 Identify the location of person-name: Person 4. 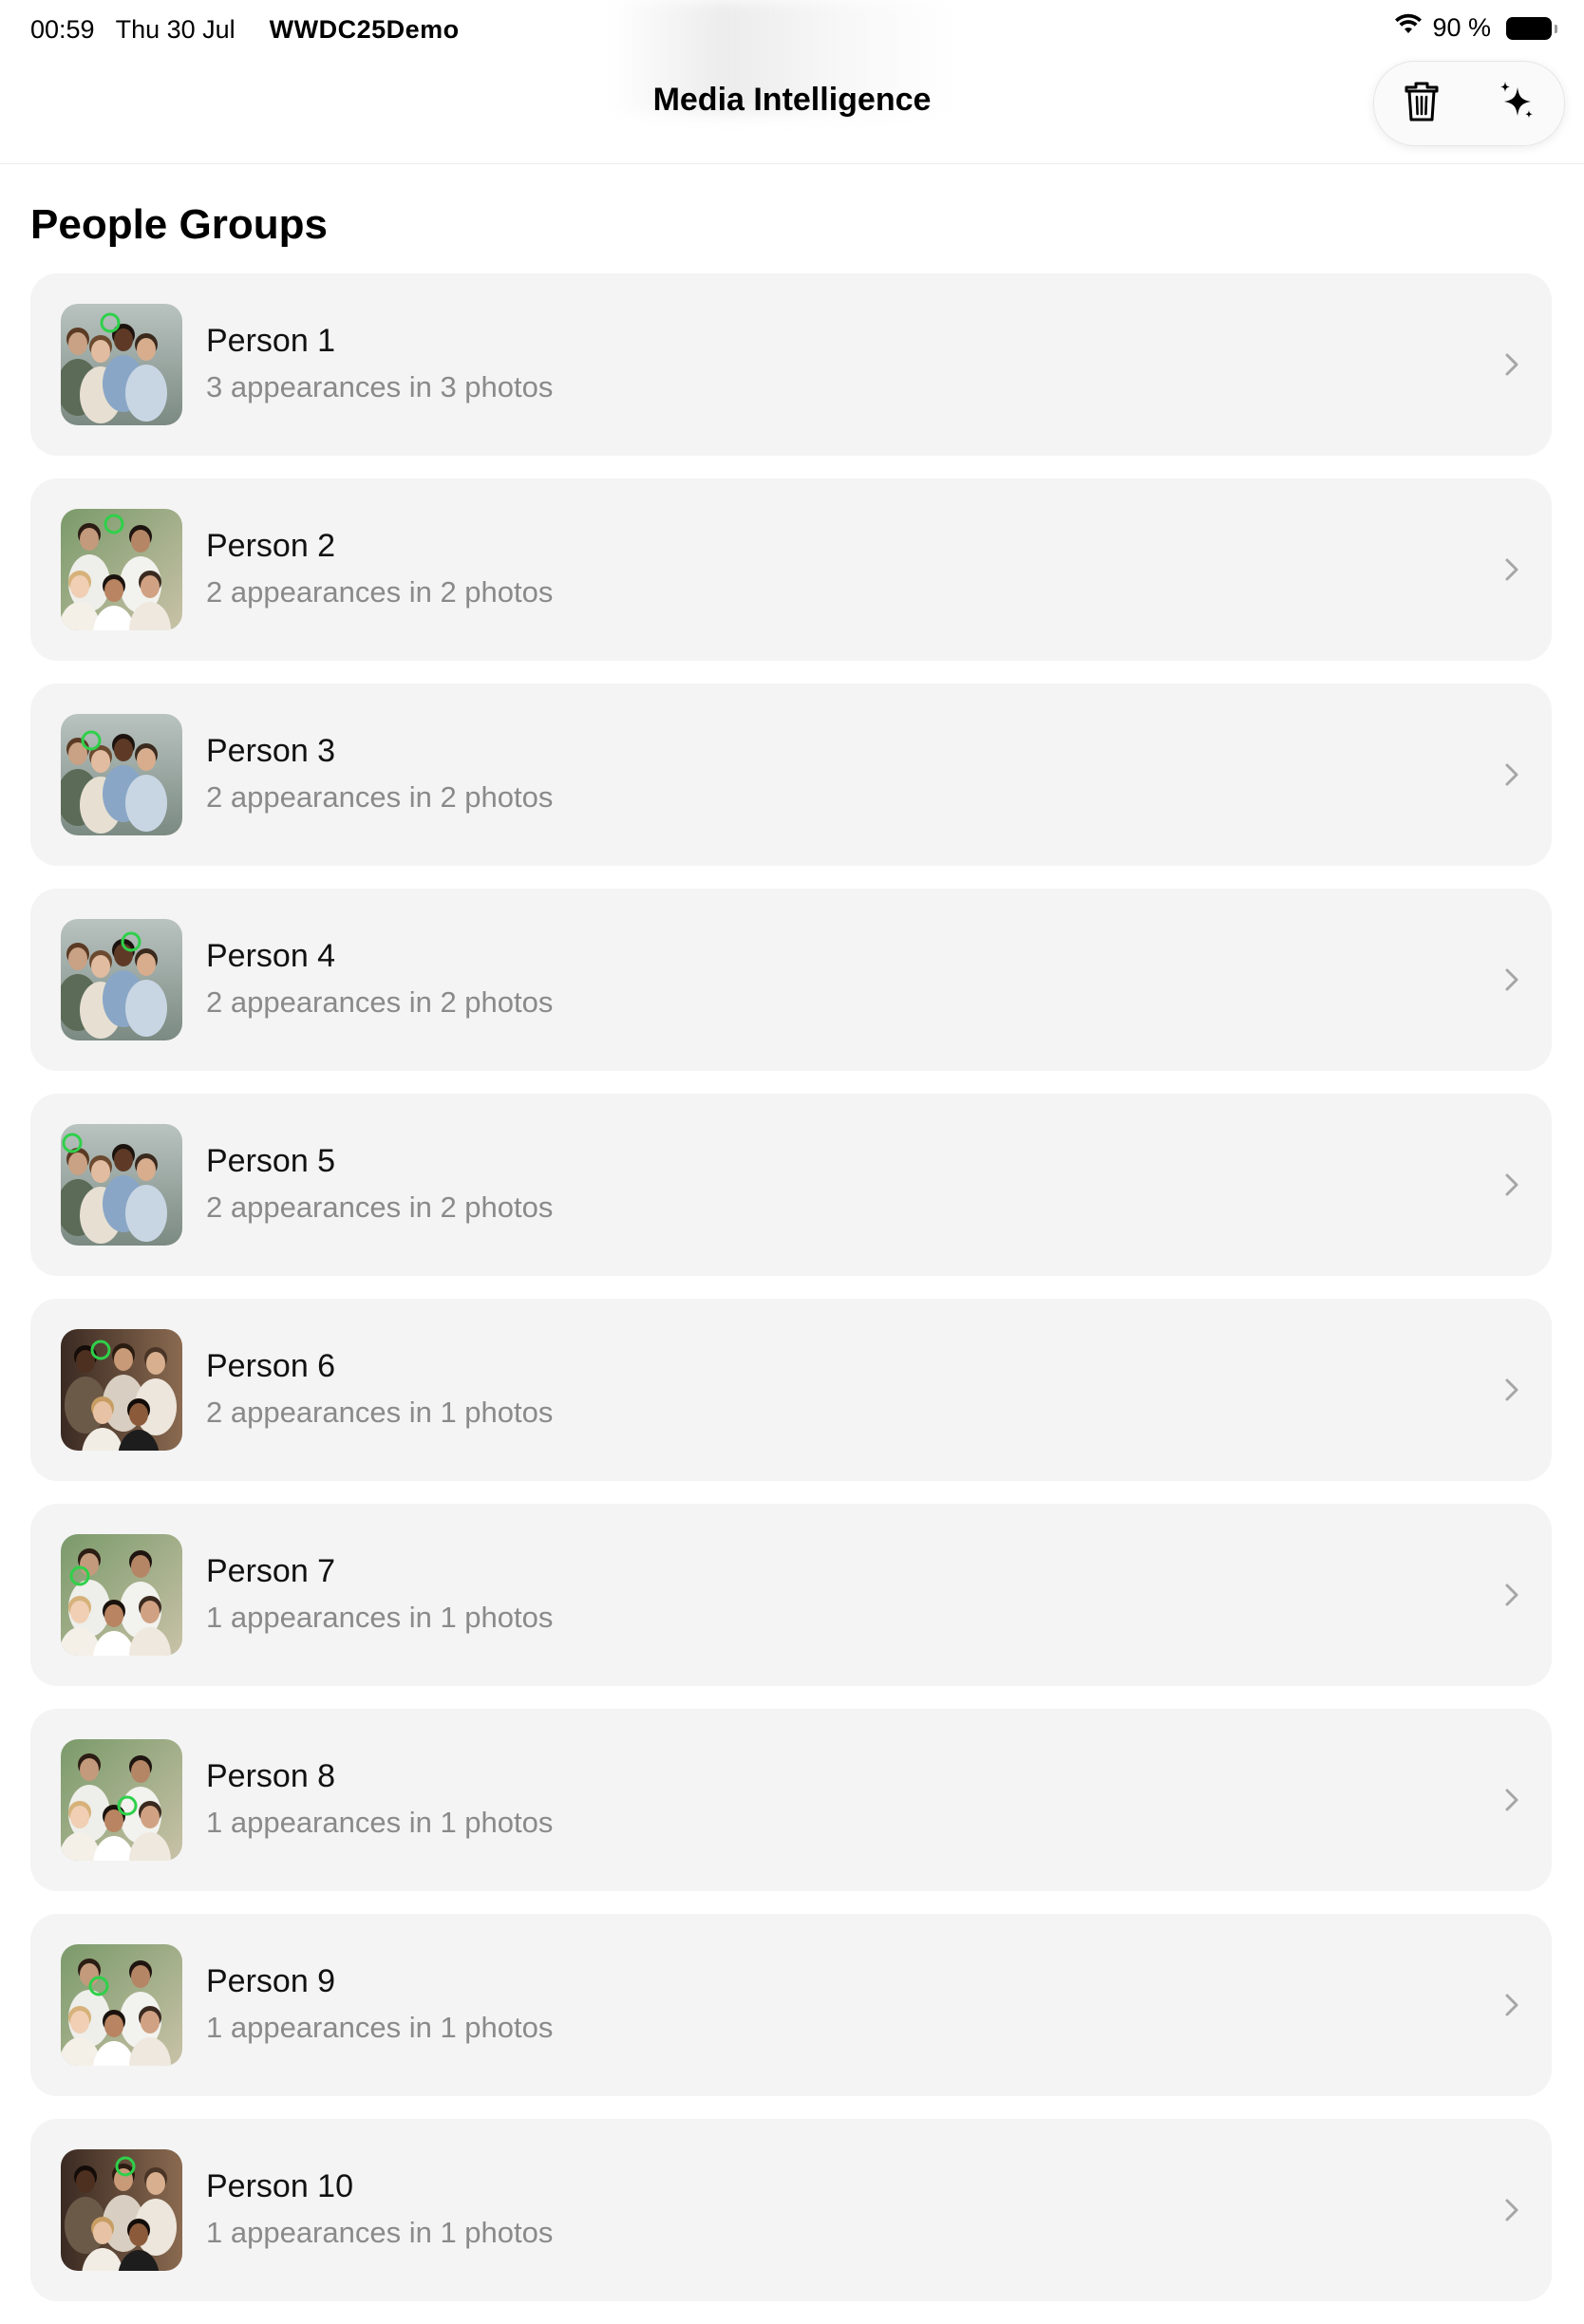
(271, 956).